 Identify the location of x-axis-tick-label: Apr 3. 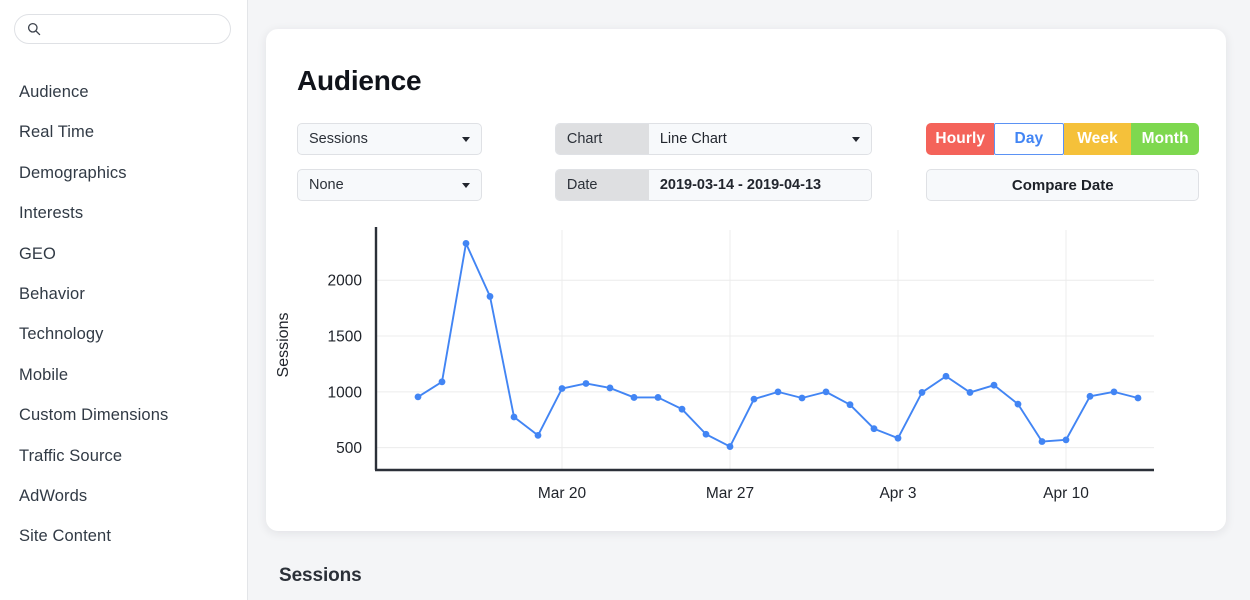
(897, 493).